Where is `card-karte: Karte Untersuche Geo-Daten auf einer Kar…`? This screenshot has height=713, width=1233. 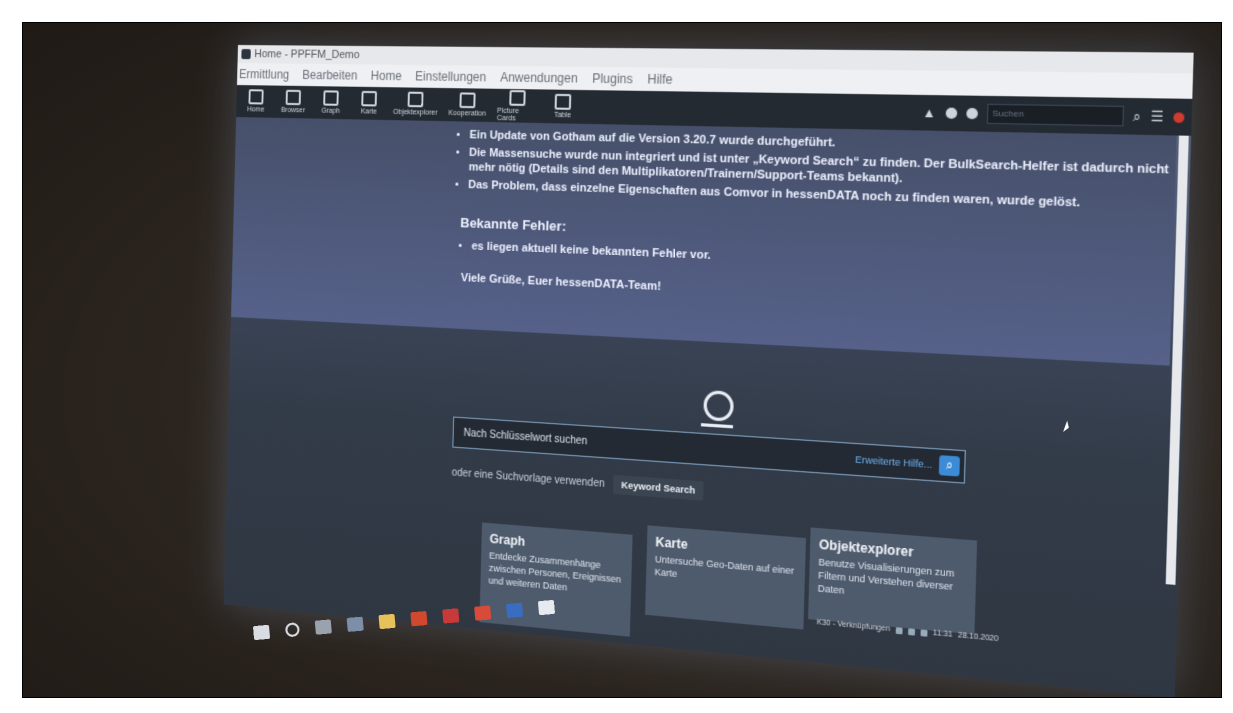 card-karte: Karte Untersuche Geo-Daten auf einer Kar… is located at coordinates (725, 577).